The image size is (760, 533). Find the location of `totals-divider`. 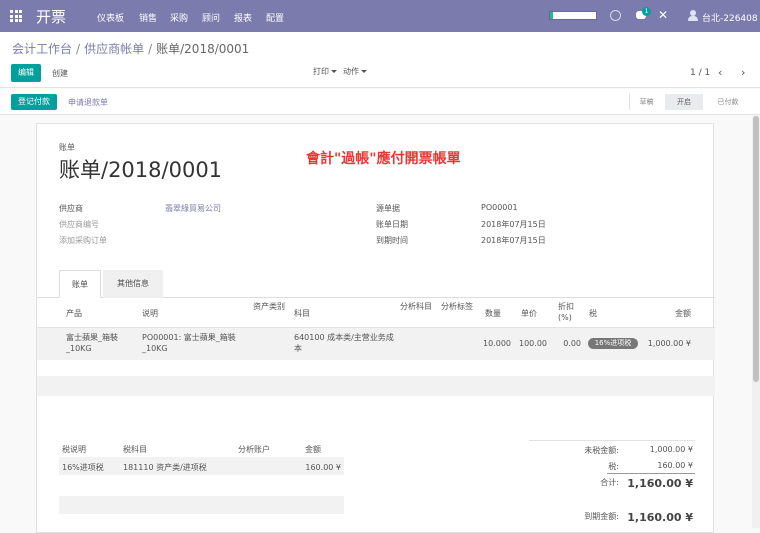

totals-divider is located at coordinates (612, 440).